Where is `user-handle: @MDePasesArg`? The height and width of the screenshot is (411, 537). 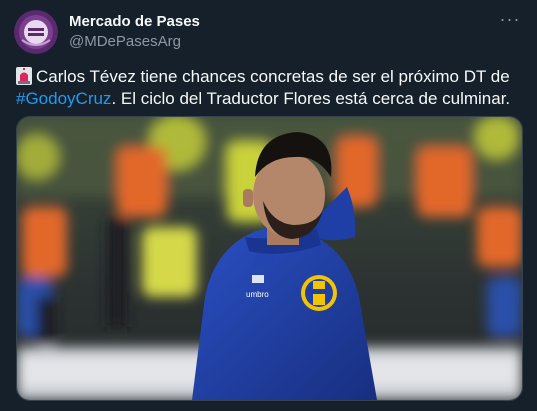
user-handle: @MDePasesArg is located at coordinates (134, 42).